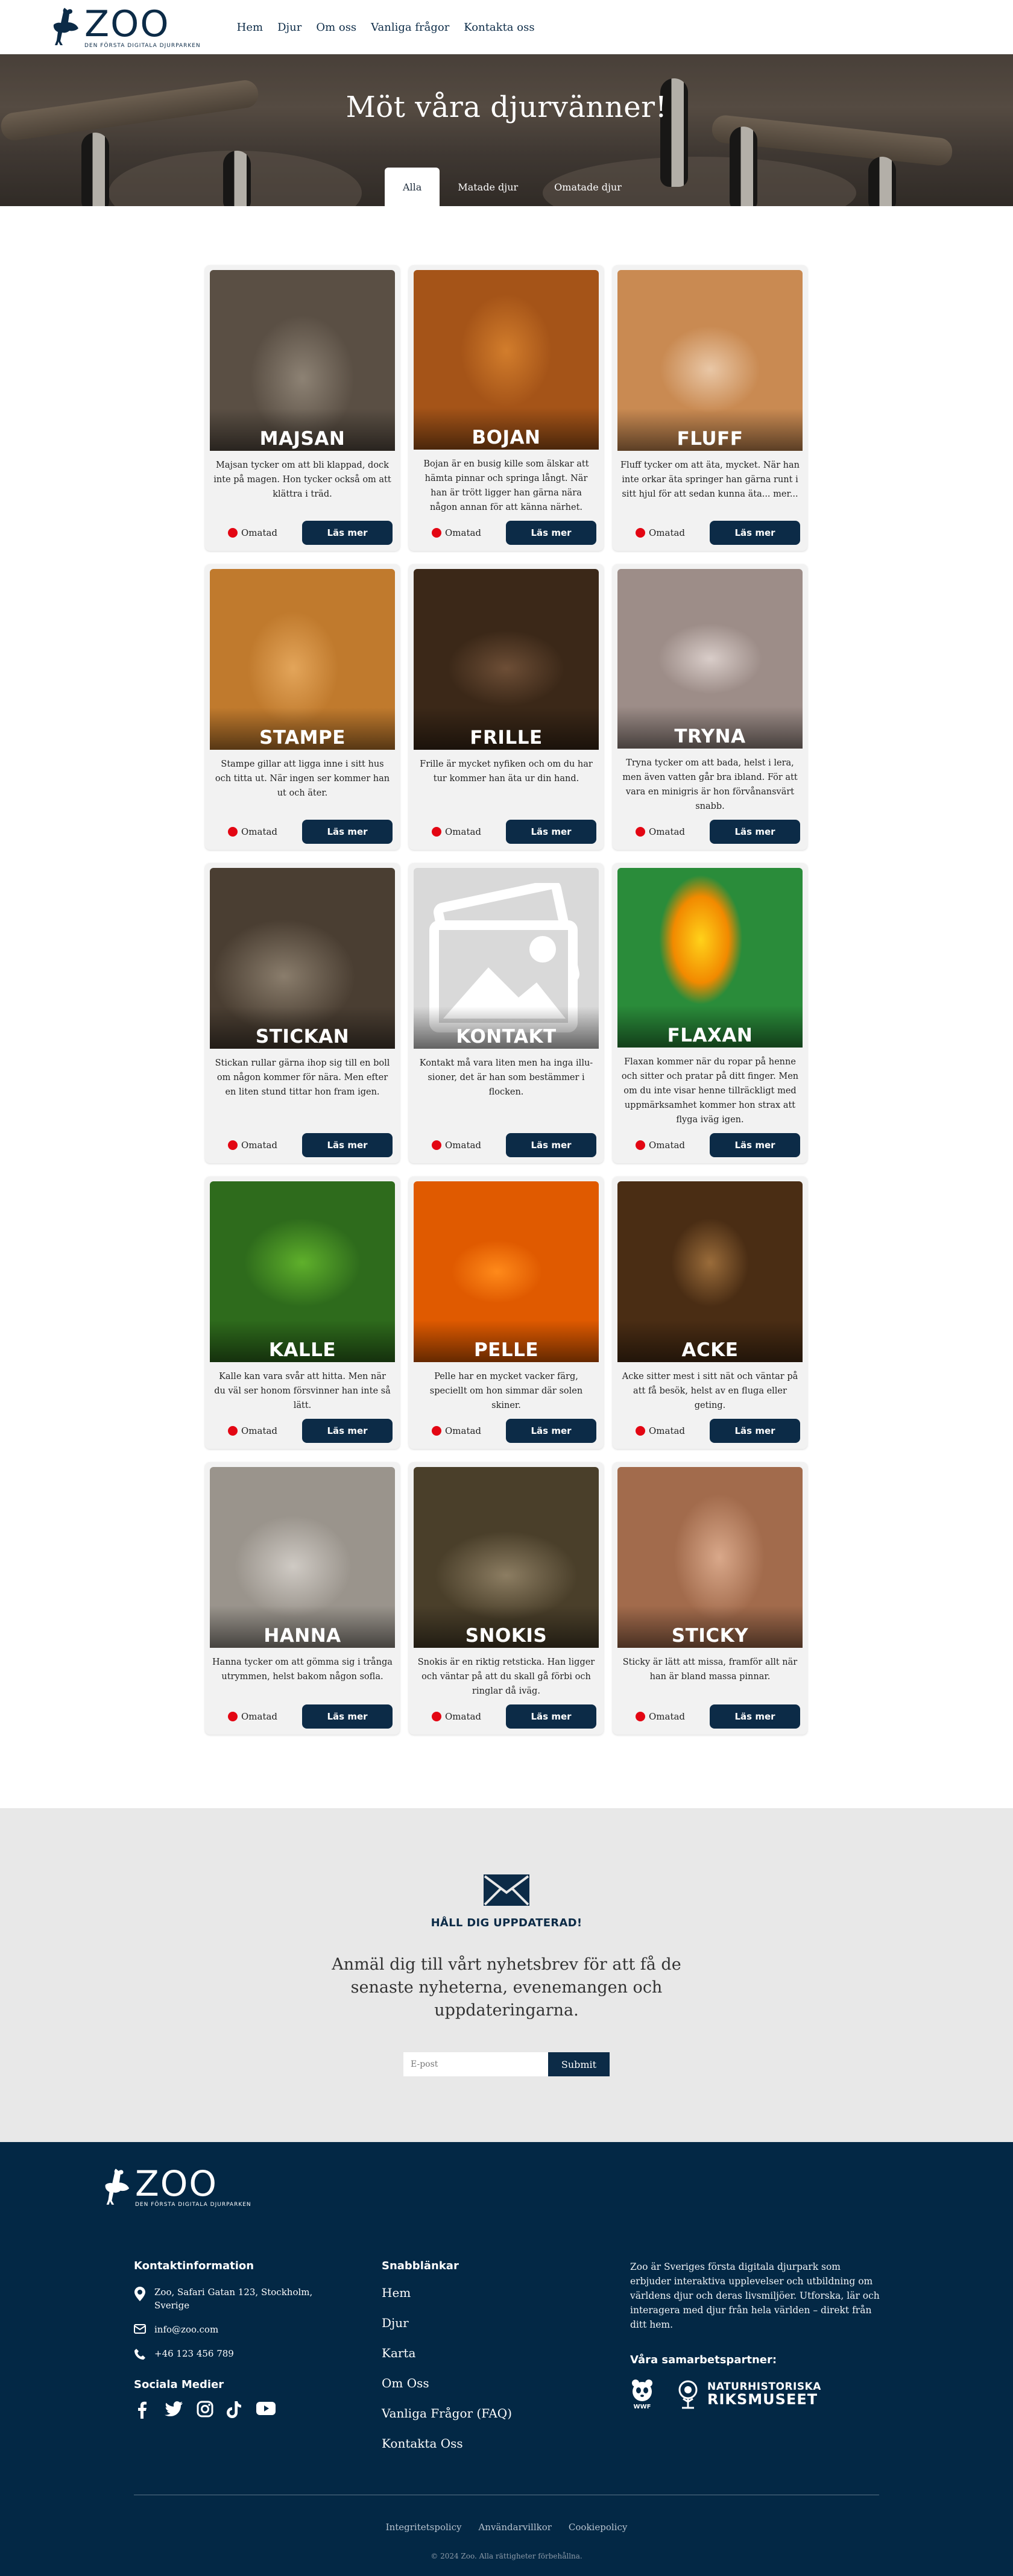 The width and height of the screenshot is (1013, 2576). Describe the element at coordinates (412, 187) in the screenshot. I see `tab-alla: Alla` at that location.